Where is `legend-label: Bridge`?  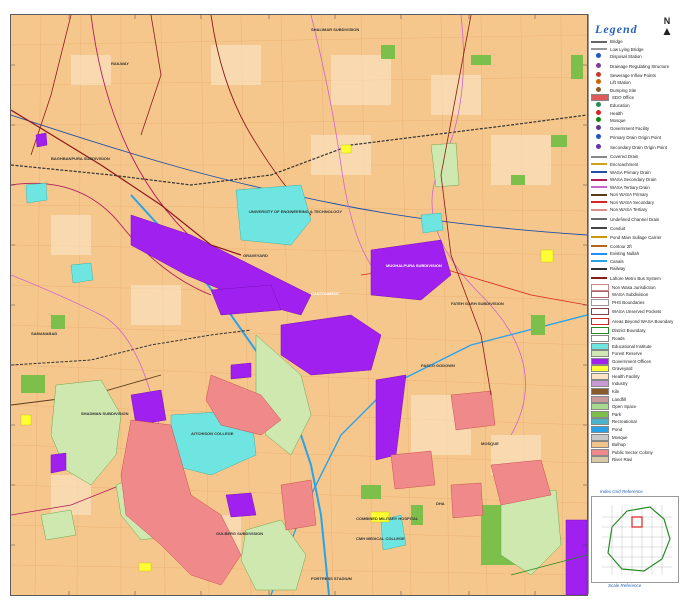 legend-label: Bridge is located at coordinates (616, 42).